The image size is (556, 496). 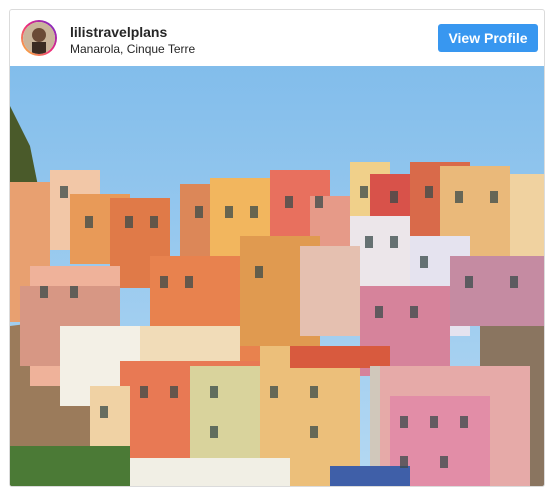 I want to click on view-profile-button: View Profile, so click(x=488, y=38).